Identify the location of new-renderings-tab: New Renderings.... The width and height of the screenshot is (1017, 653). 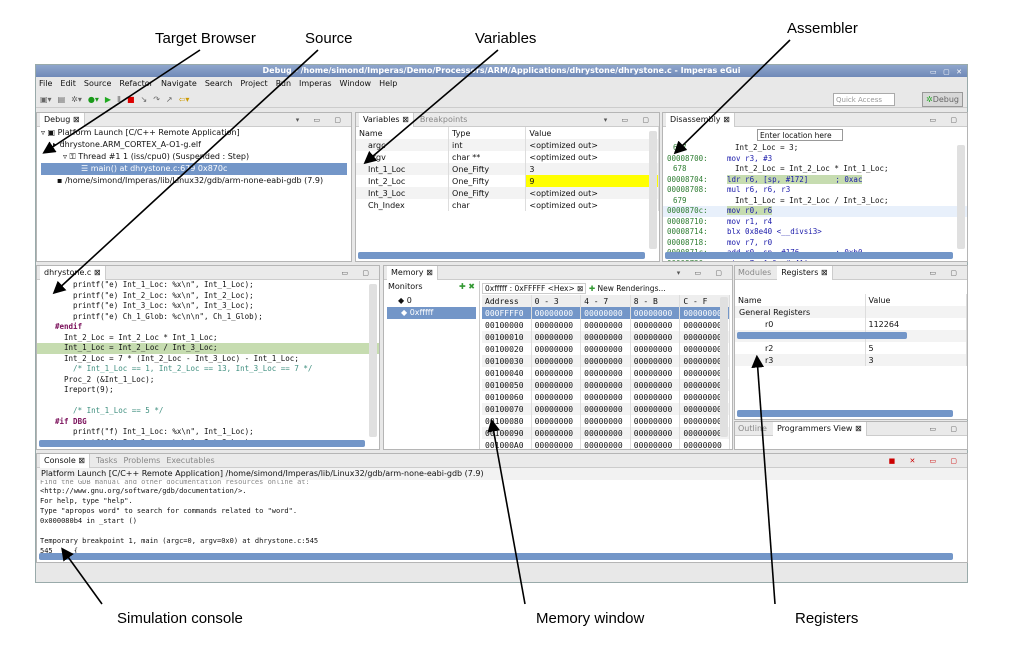
(632, 288).